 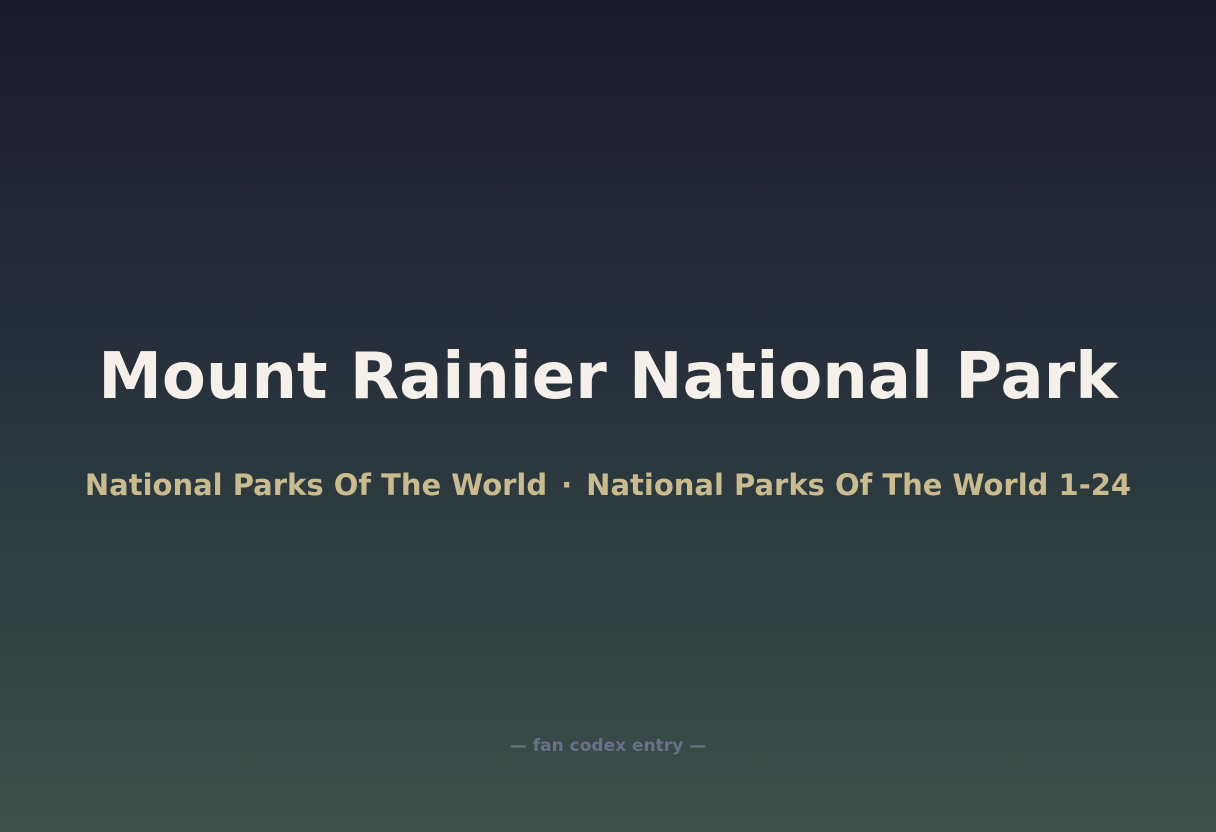 What do you see at coordinates (608, 377) in the screenshot?
I see `page-title: Mount Rainier National Park` at bounding box center [608, 377].